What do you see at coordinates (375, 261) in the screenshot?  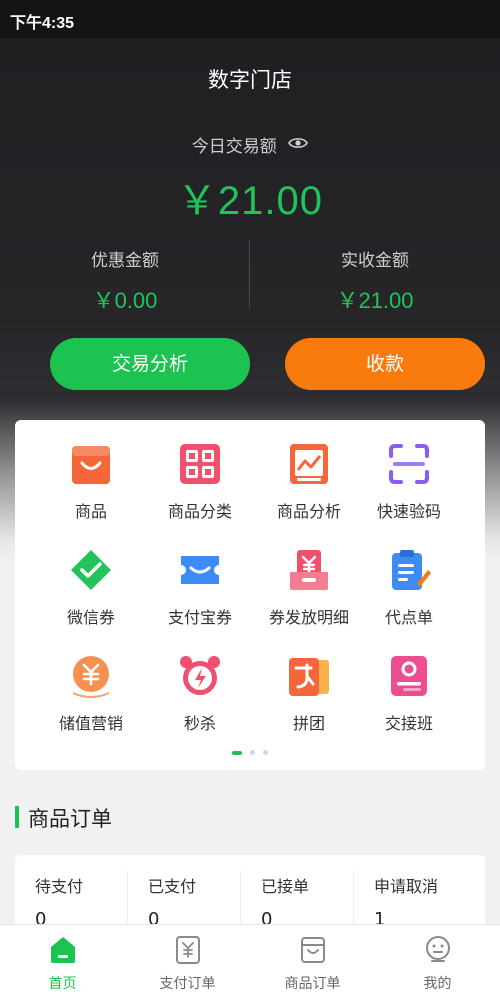 I see `received-label: 实收金额` at bounding box center [375, 261].